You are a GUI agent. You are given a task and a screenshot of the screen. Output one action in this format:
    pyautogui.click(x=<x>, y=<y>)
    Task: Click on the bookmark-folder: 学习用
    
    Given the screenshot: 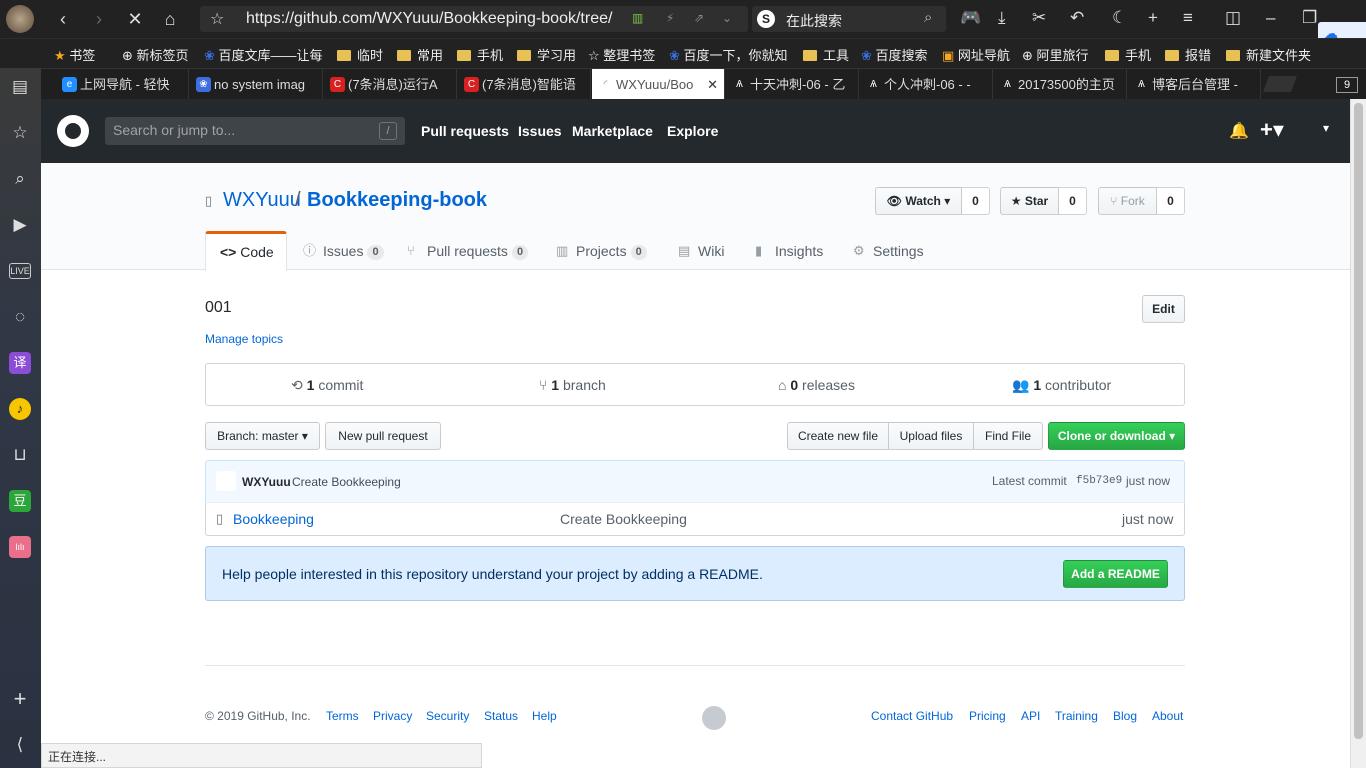 What is the action you would take?
    pyautogui.click(x=546, y=54)
    